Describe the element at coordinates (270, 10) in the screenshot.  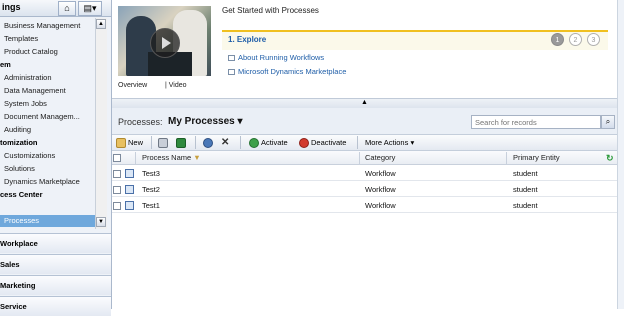
I see `get-started-title: Get Started with Processes` at that location.